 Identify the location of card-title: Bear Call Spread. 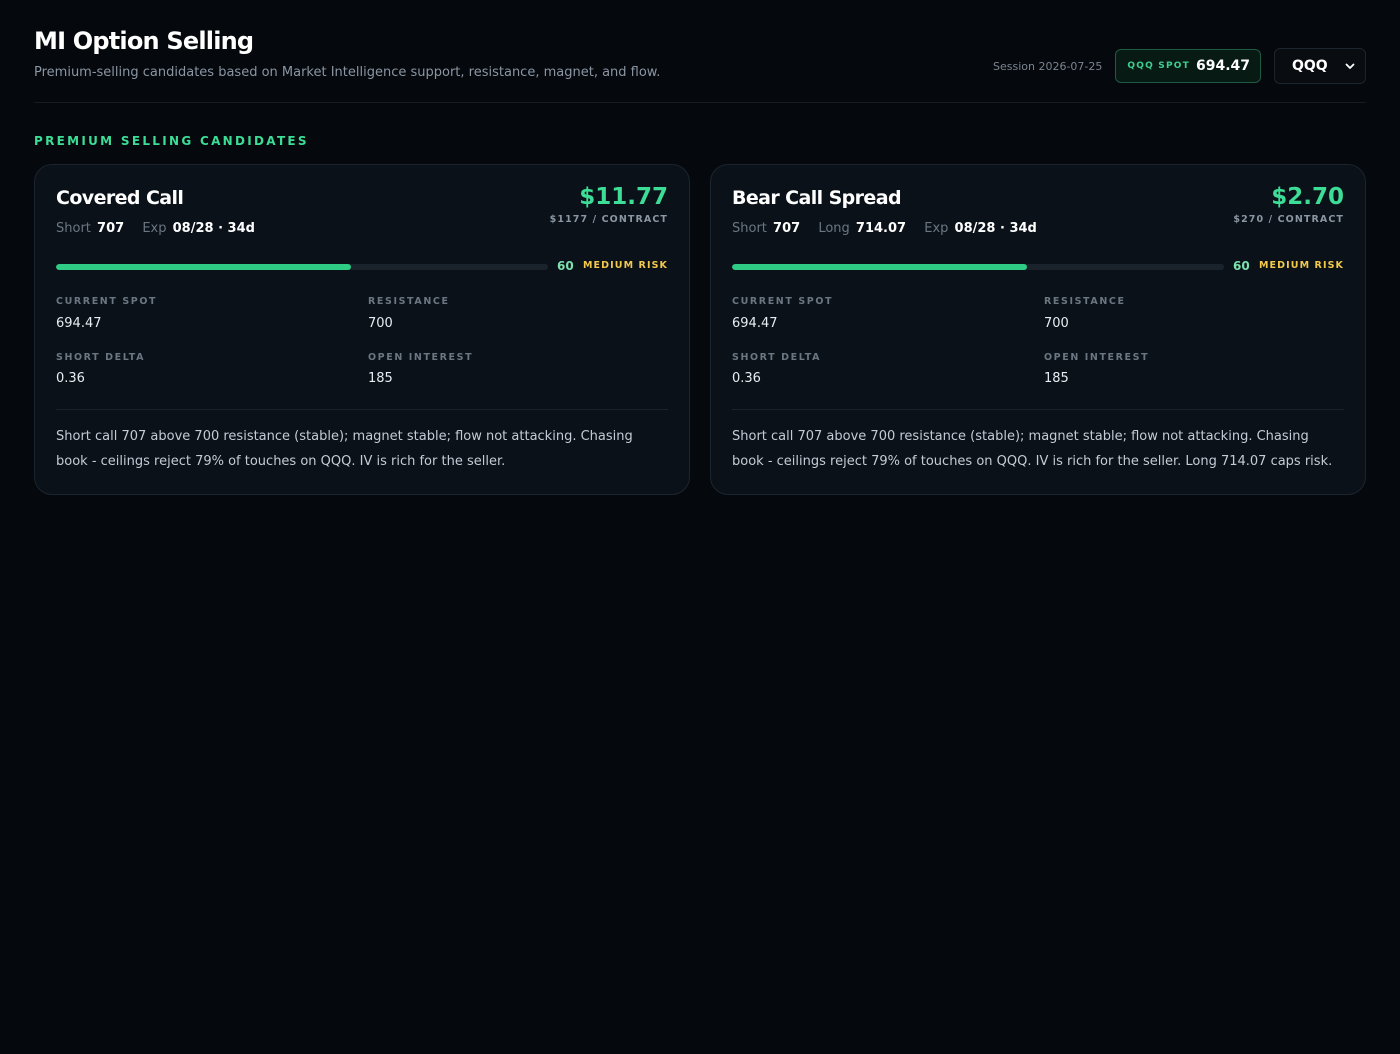
(817, 198).